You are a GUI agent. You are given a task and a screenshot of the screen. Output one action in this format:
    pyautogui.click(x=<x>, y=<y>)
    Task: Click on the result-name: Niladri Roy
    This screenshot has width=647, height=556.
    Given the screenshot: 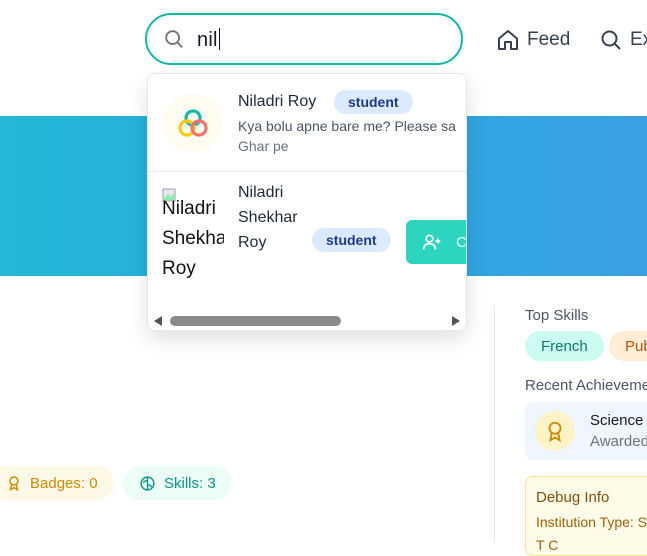 What is the action you would take?
    pyautogui.click(x=277, y=101)
    